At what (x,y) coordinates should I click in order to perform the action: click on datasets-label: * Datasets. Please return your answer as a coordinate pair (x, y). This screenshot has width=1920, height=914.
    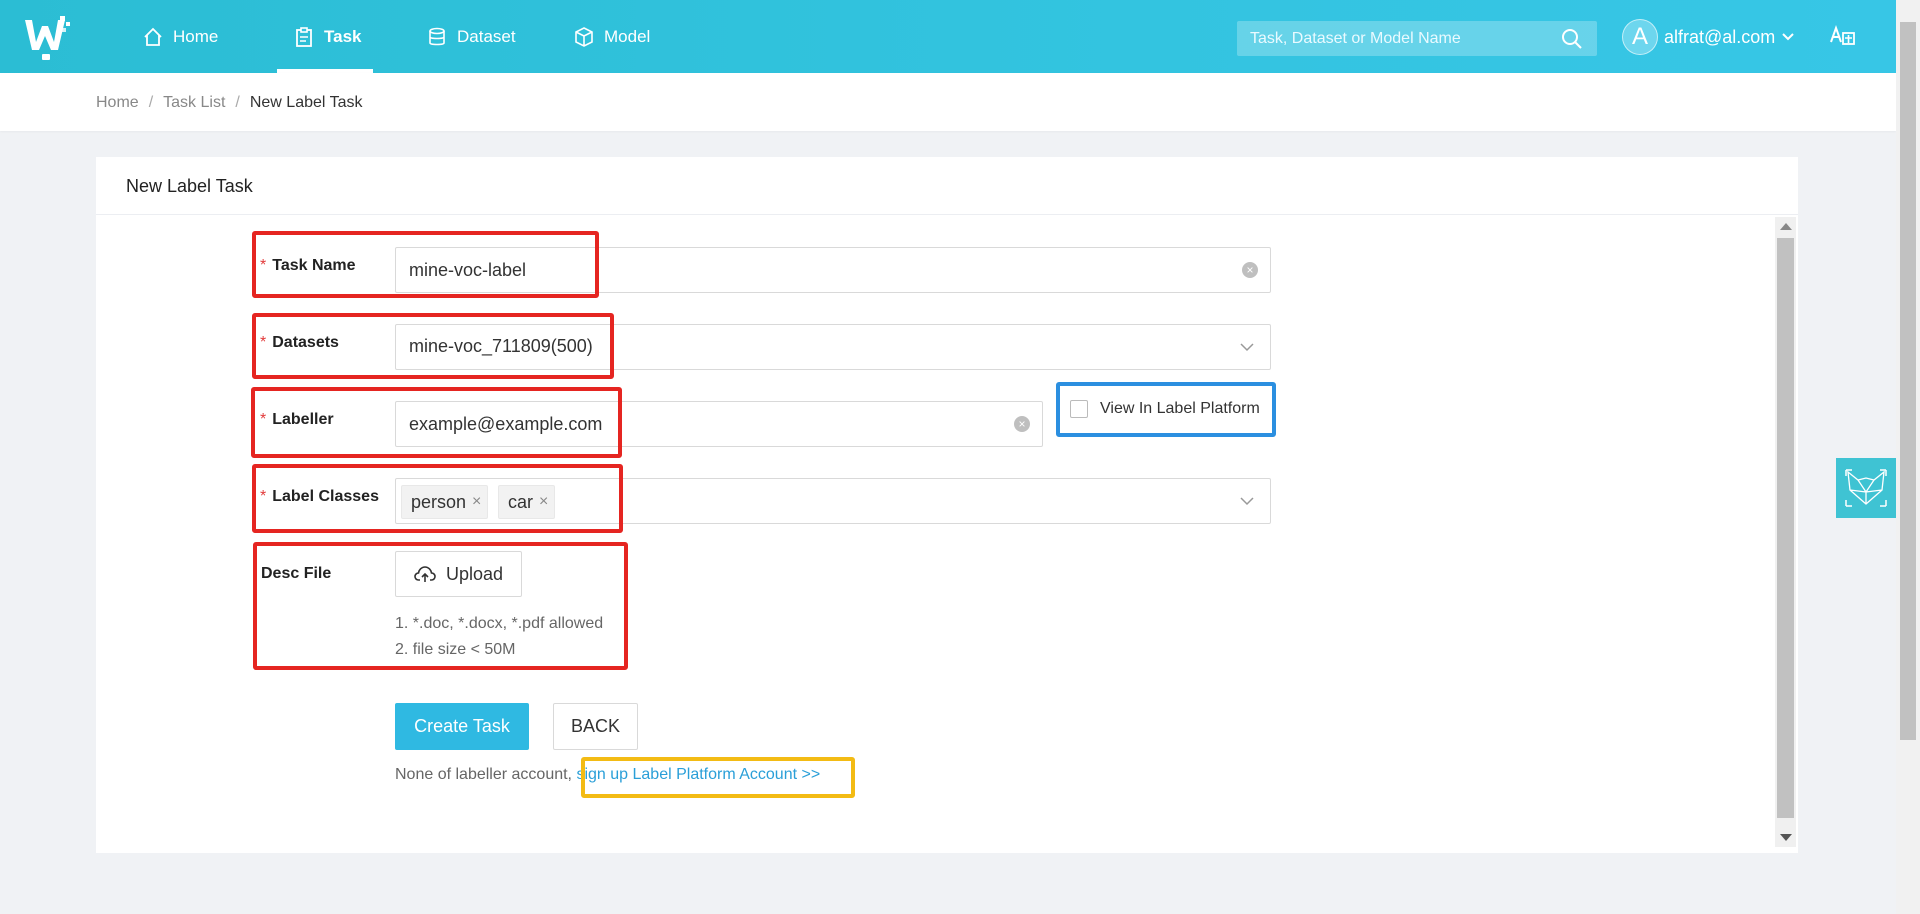
    Looking at the image, I should click on (299, 343).